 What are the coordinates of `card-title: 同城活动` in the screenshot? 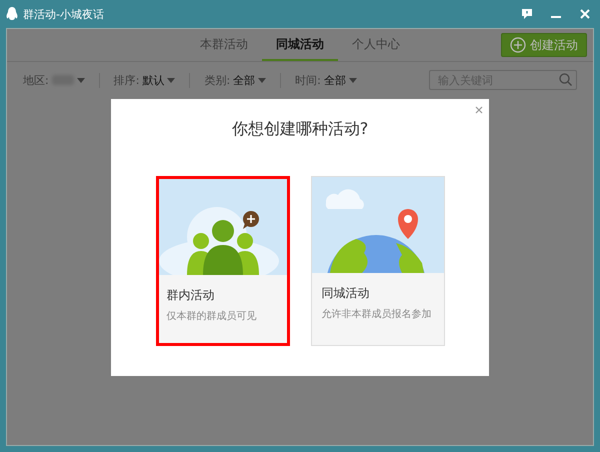 It's located at (346, 293).